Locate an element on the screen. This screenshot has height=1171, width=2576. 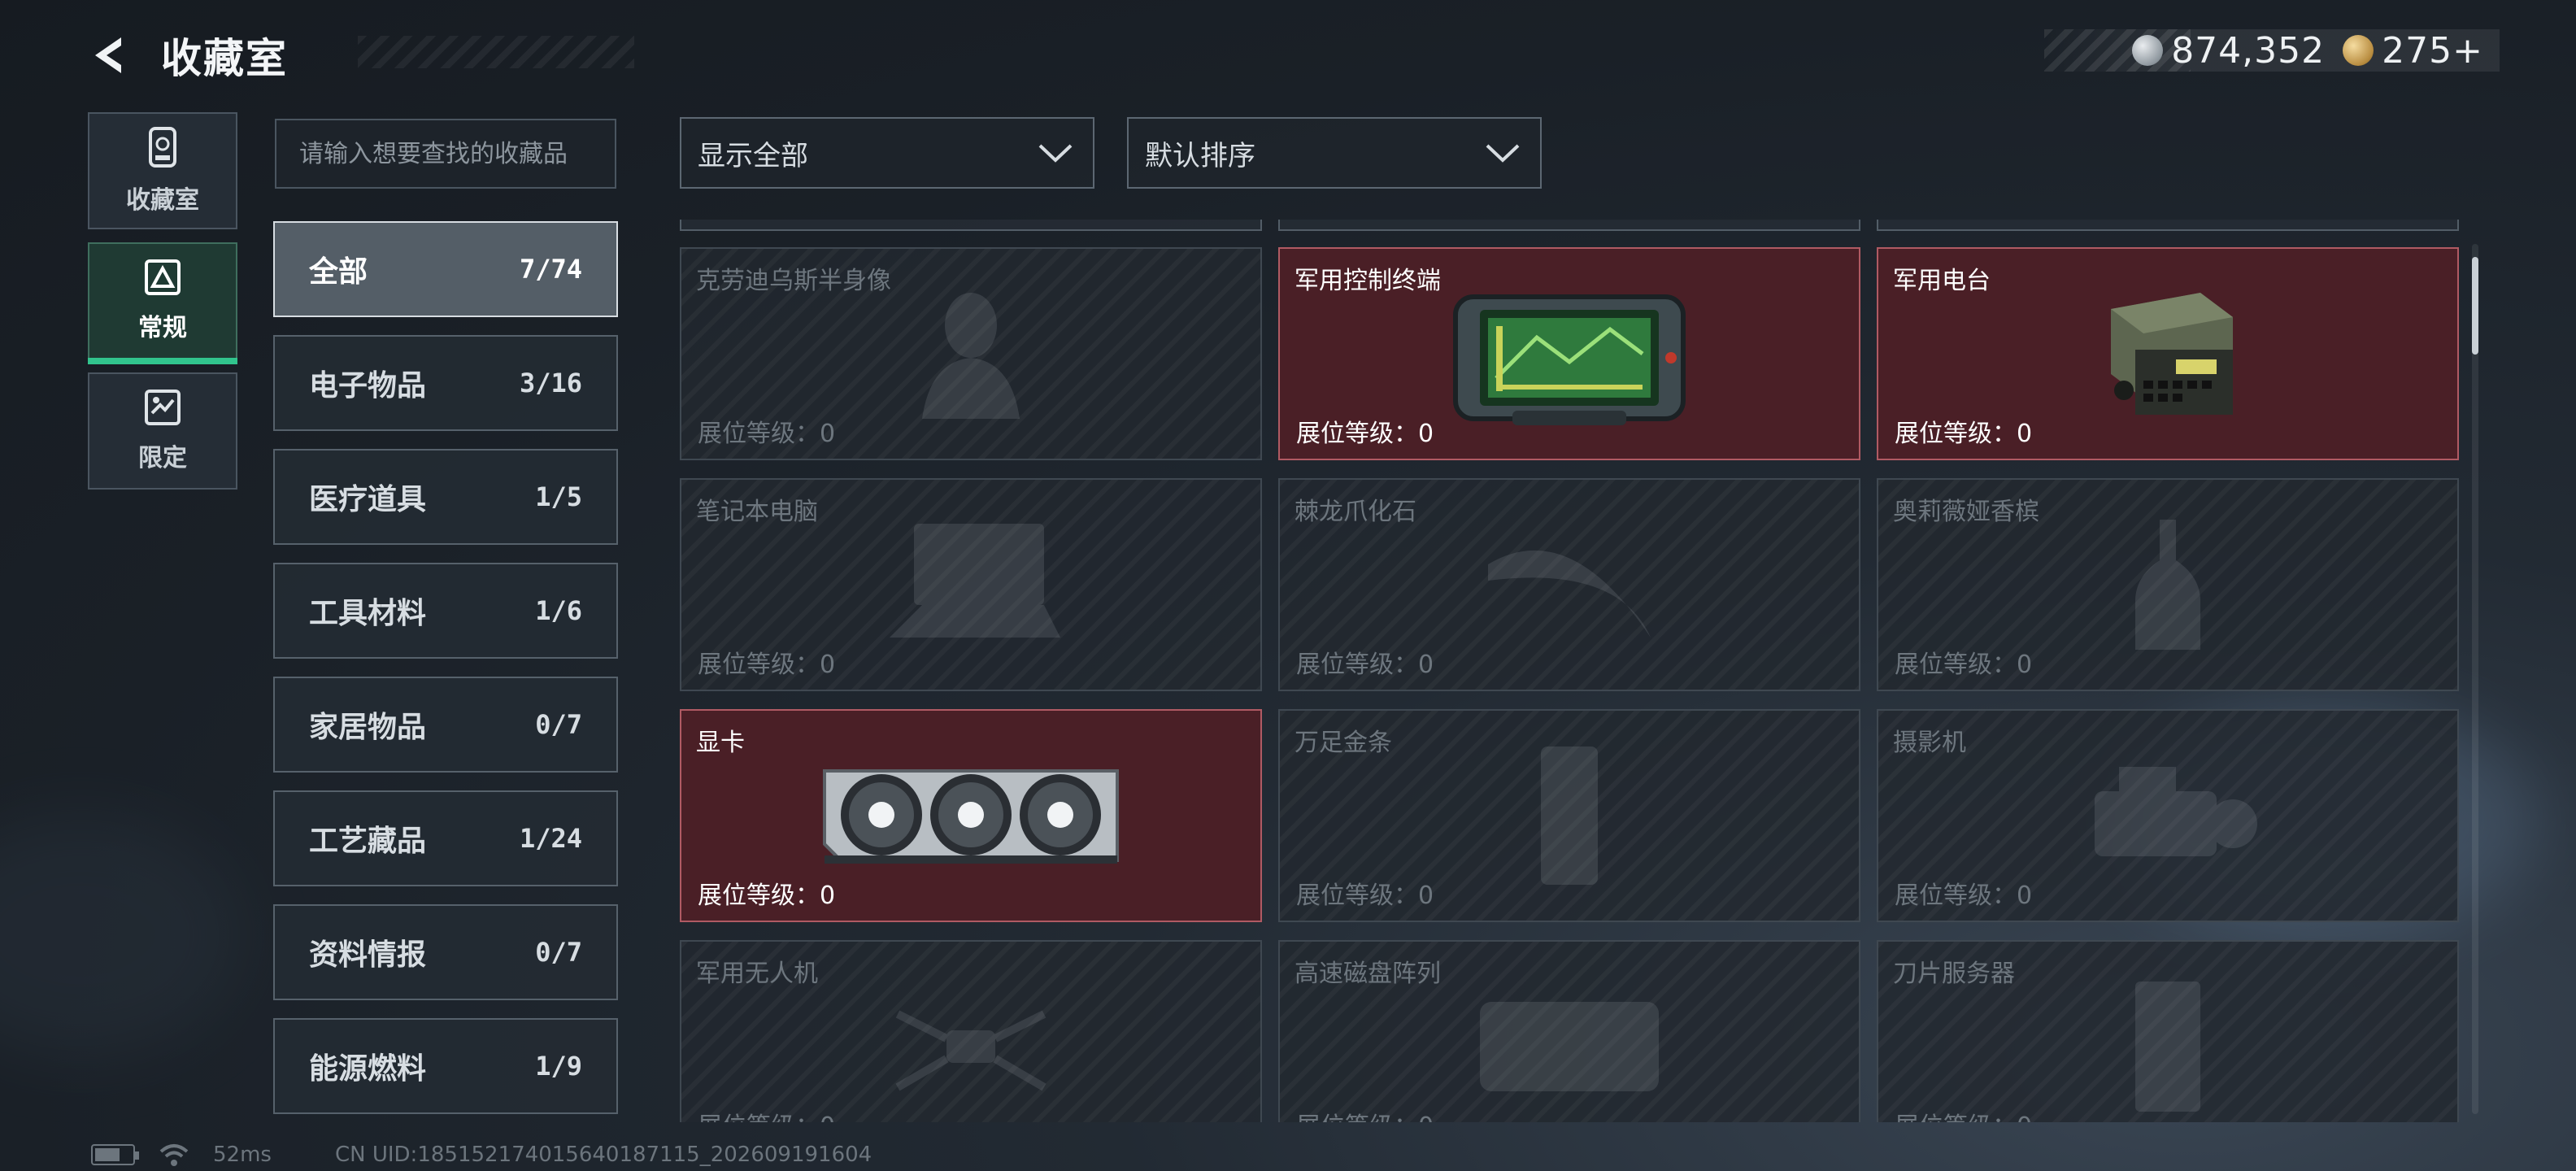
mode-label: 限定 is located at coordinates (163, 458).